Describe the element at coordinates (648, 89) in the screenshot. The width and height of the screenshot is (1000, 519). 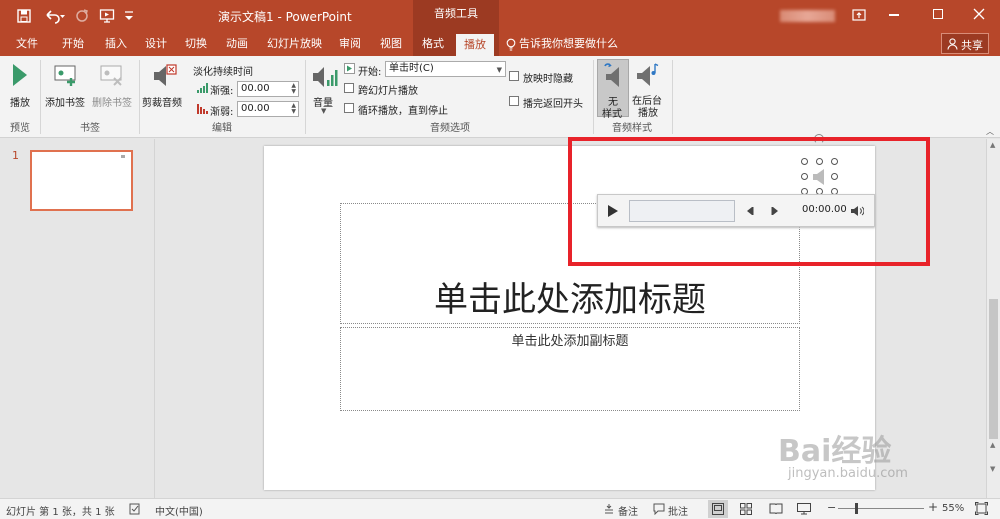
I see `play-in-background-button: 在后台 播放` at that location.